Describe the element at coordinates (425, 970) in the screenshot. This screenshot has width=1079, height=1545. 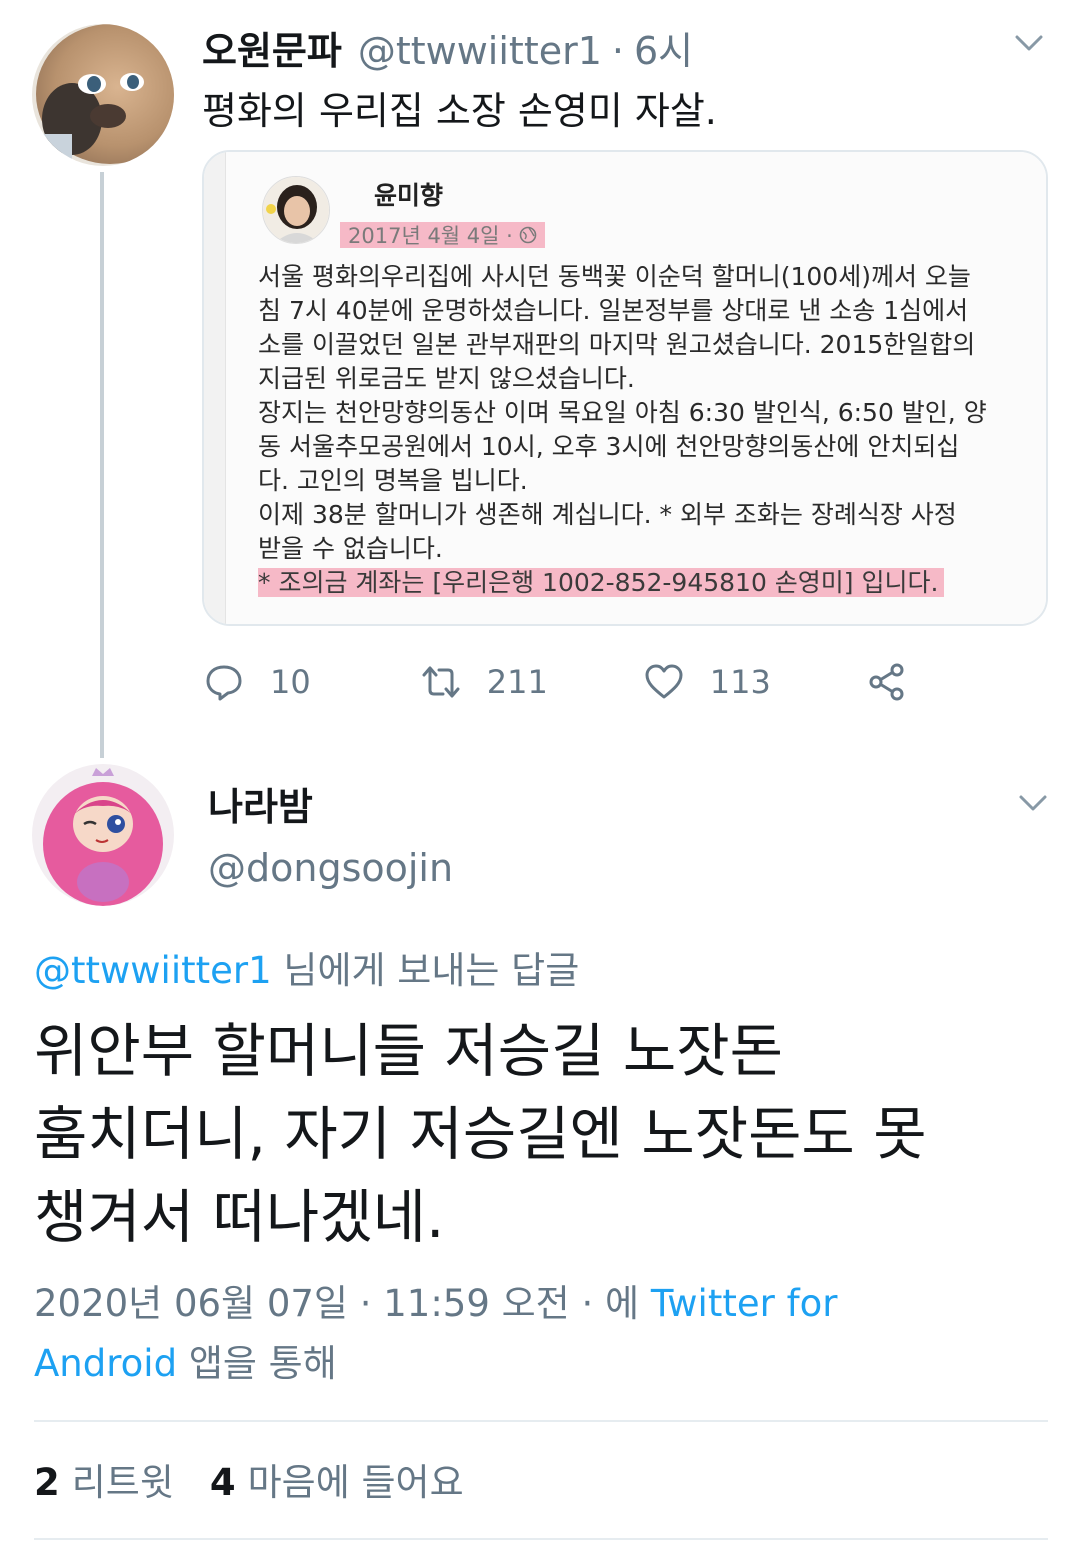
I see `replying-to-label: 님에게 보내는 답글` at that location.